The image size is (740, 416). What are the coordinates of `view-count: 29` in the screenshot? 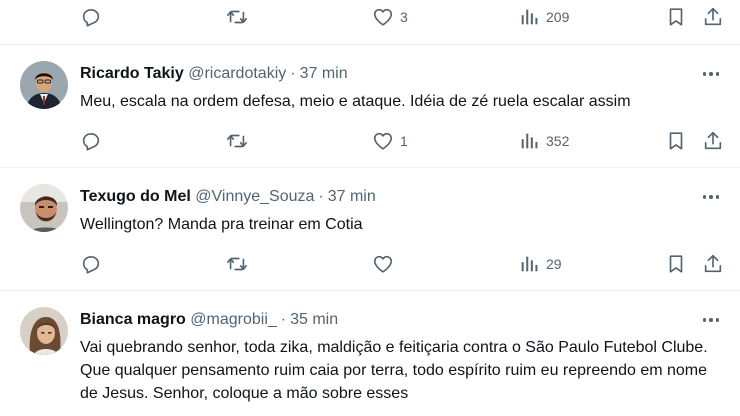 It's located at (554, 264).